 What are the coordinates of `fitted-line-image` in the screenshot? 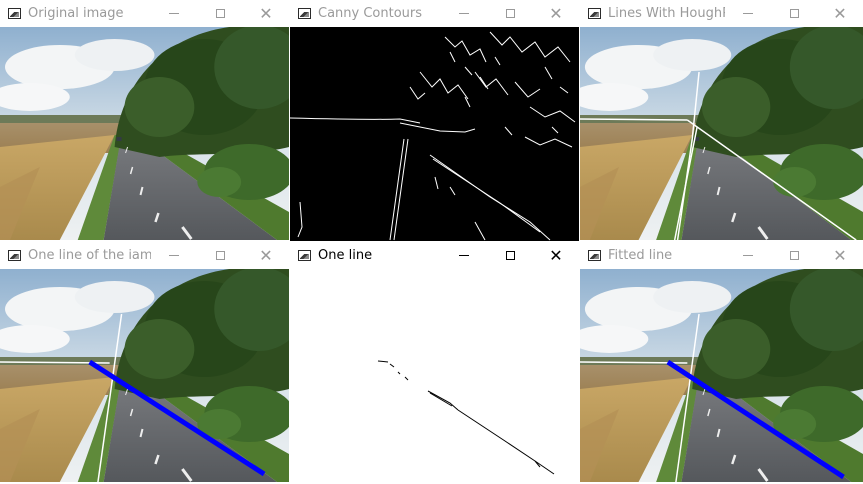 It's located at (721, 376).